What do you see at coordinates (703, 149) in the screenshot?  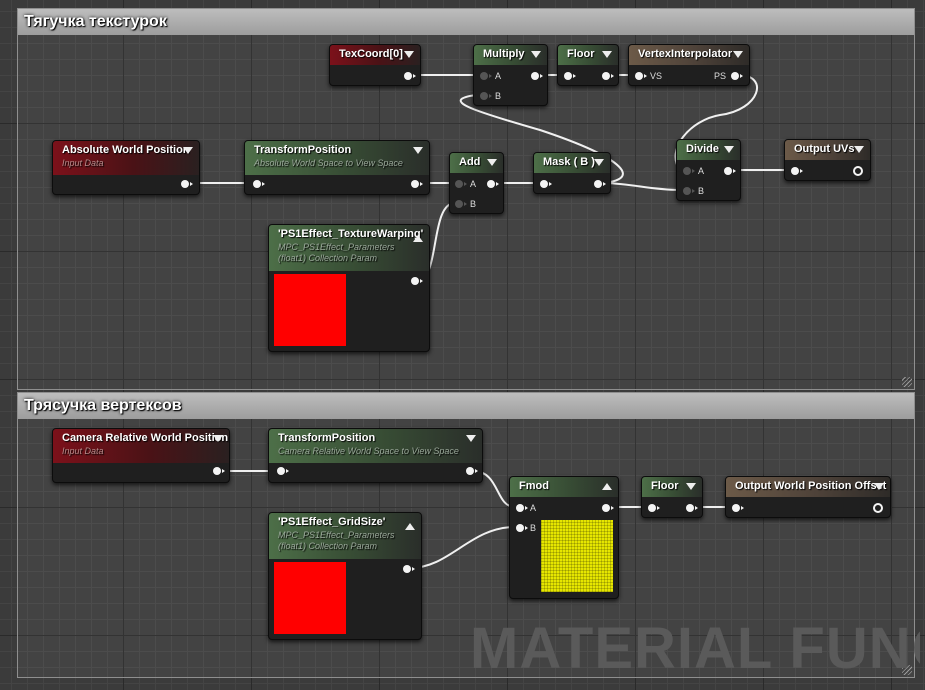 I see `node-title: Divide` at bounding box center [703, 149].